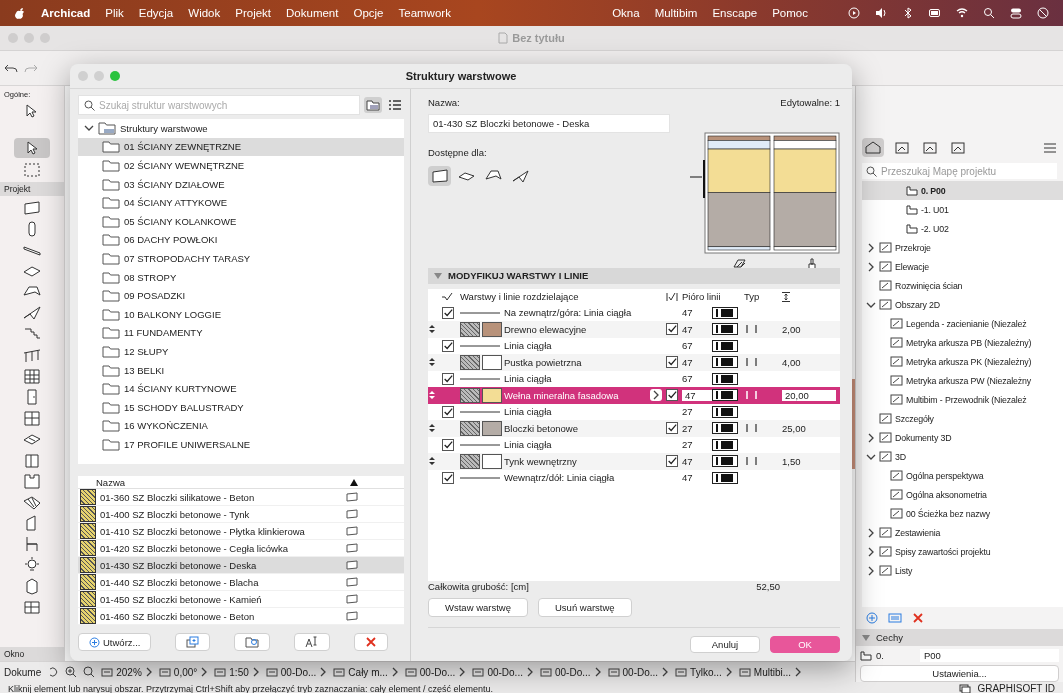 This screenshot has height=693, width=1063. I want to click on tree-item: 12 SŁUPY, so click(241, 351).